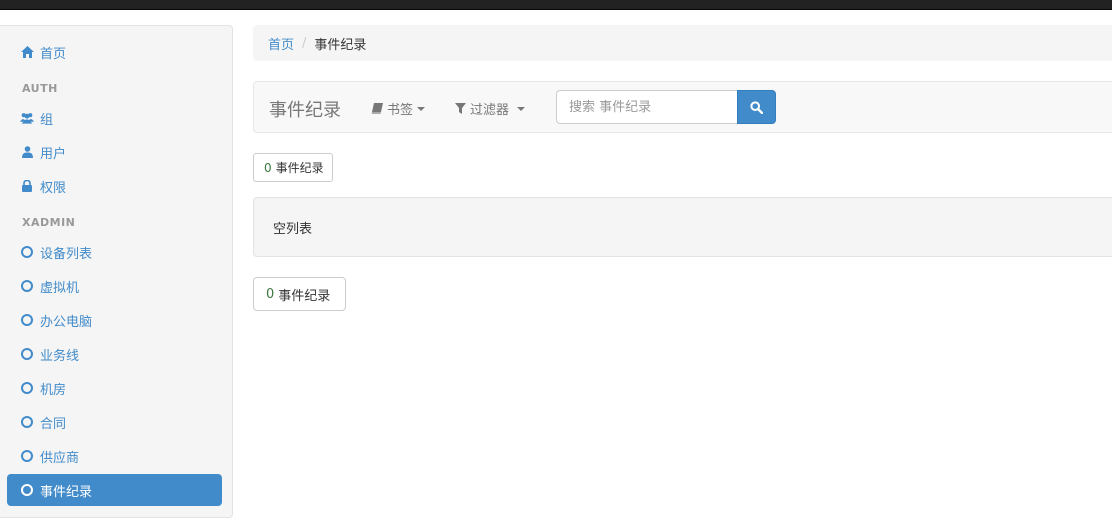 The width and height of the screenshot is (1112, 527). I want to click on sidebar-item-contracts: 合同, so click(114, 422).